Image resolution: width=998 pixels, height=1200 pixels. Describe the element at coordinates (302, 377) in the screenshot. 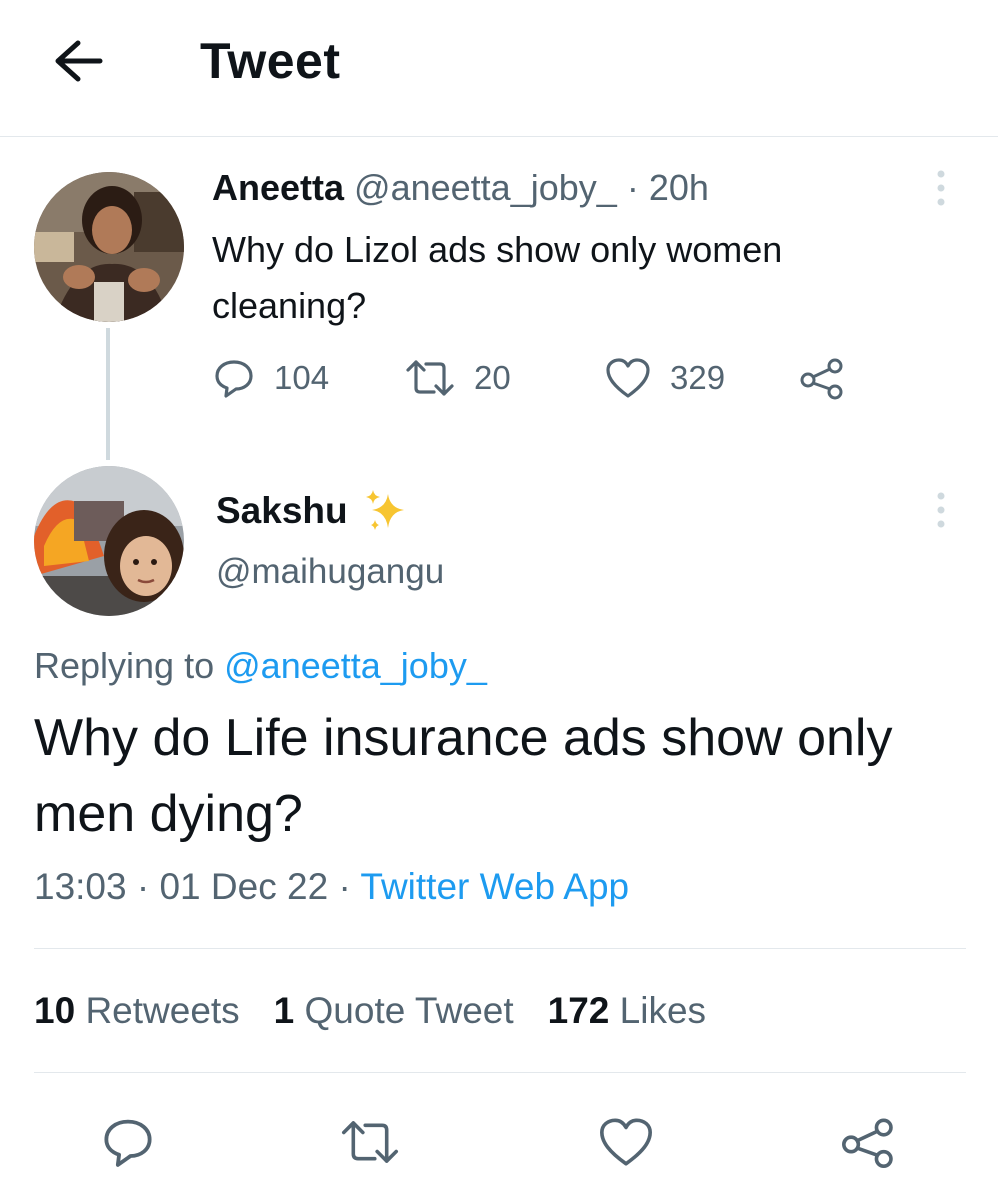

I see `reply-count: 104` at that location.